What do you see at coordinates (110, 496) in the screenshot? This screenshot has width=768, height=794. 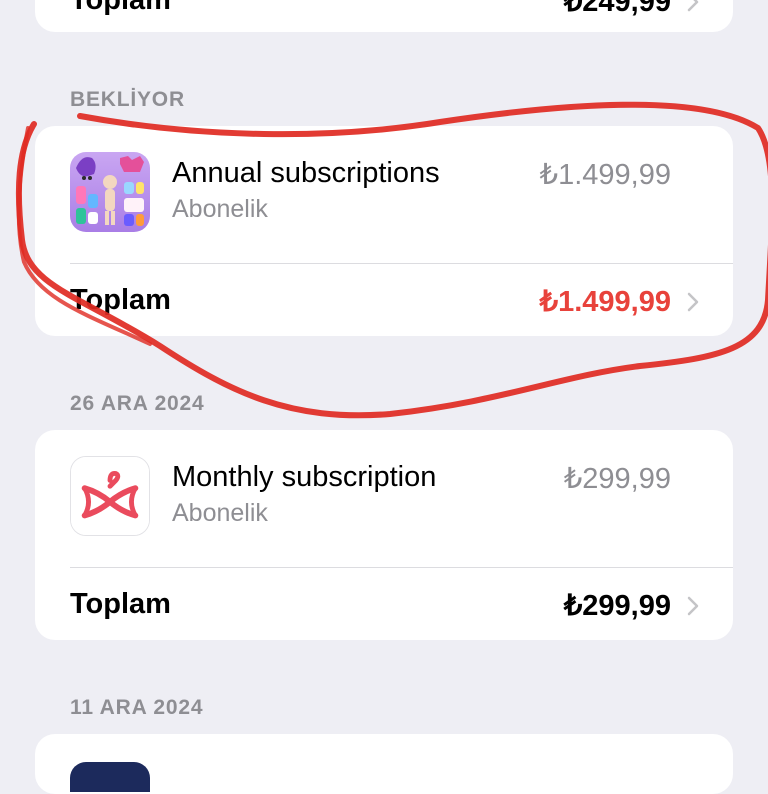 I see `hanger-app-icon` at bounding box center [110, 496].